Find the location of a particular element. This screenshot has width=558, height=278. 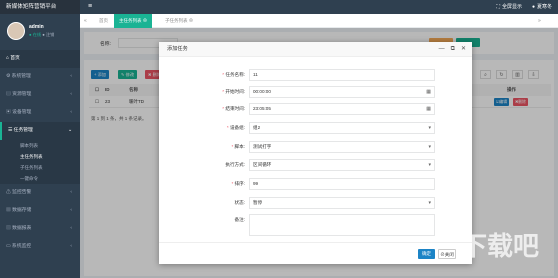

logout-link: ● 注销 is located at coordinates (48, 34).